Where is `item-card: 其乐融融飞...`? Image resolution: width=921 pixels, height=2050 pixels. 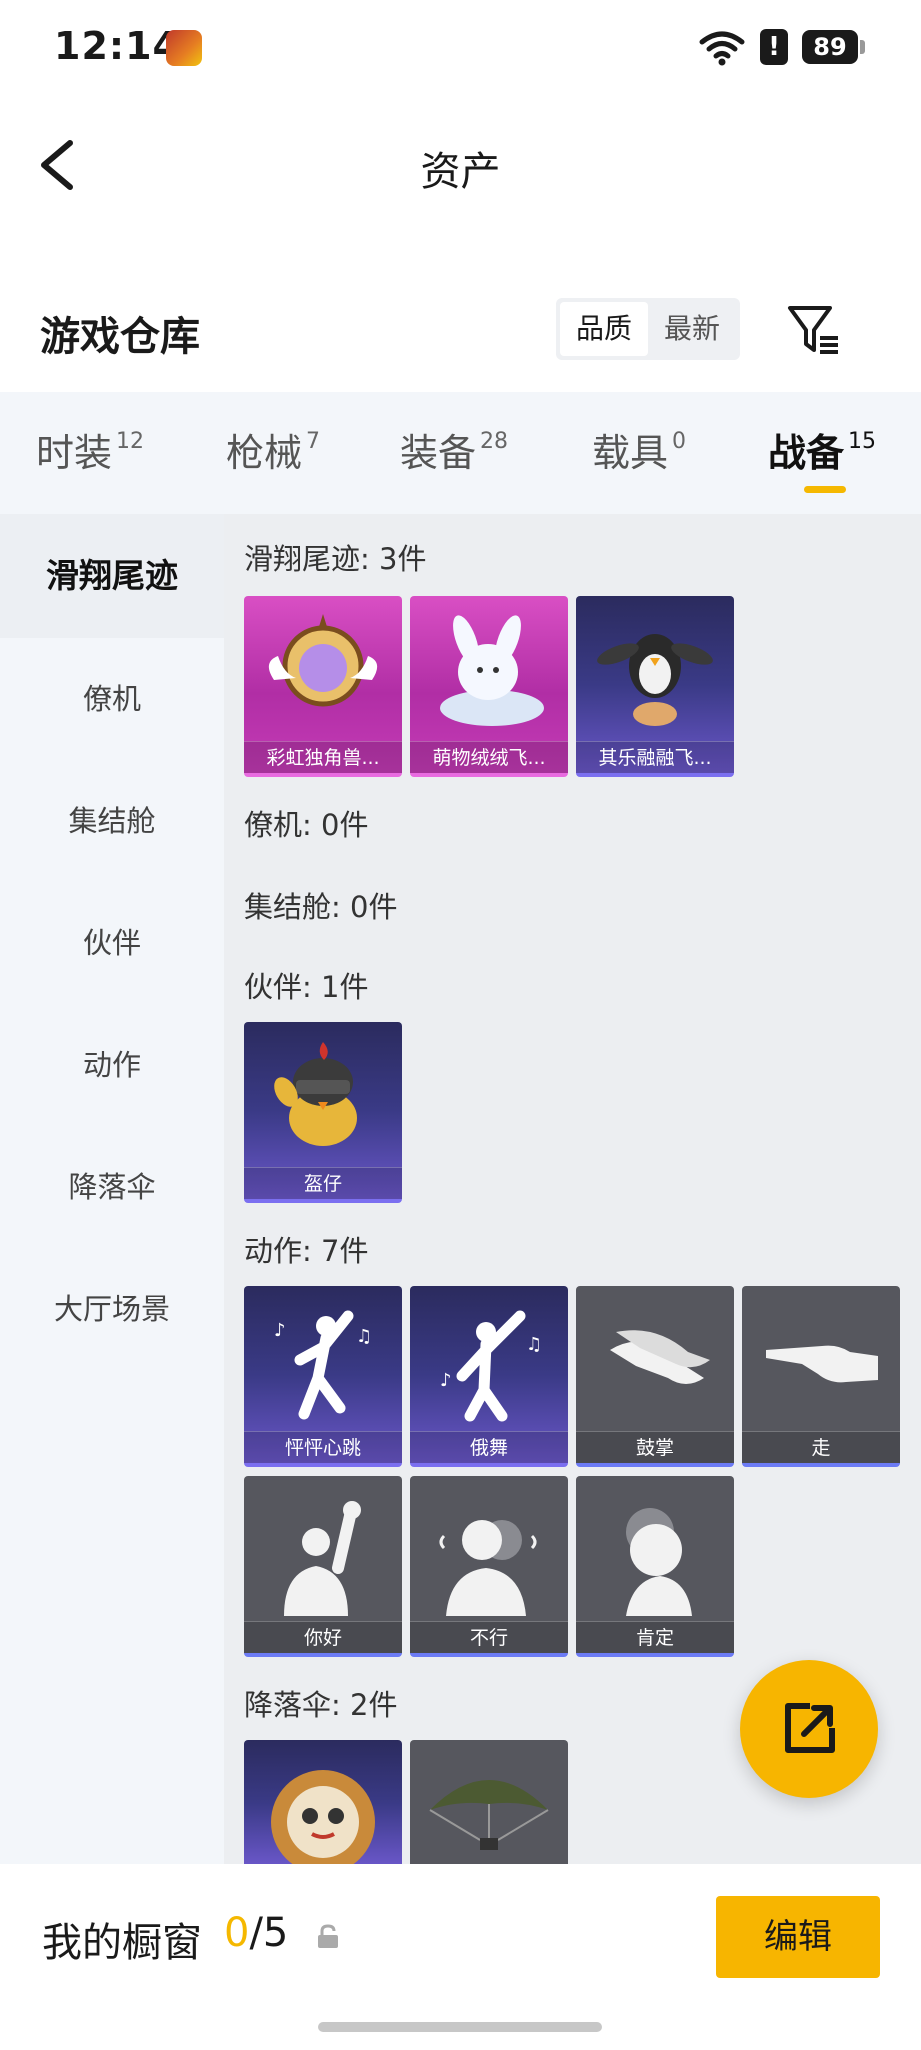 item-card: 其乐融融飞... is located at coordinates (655, 686).